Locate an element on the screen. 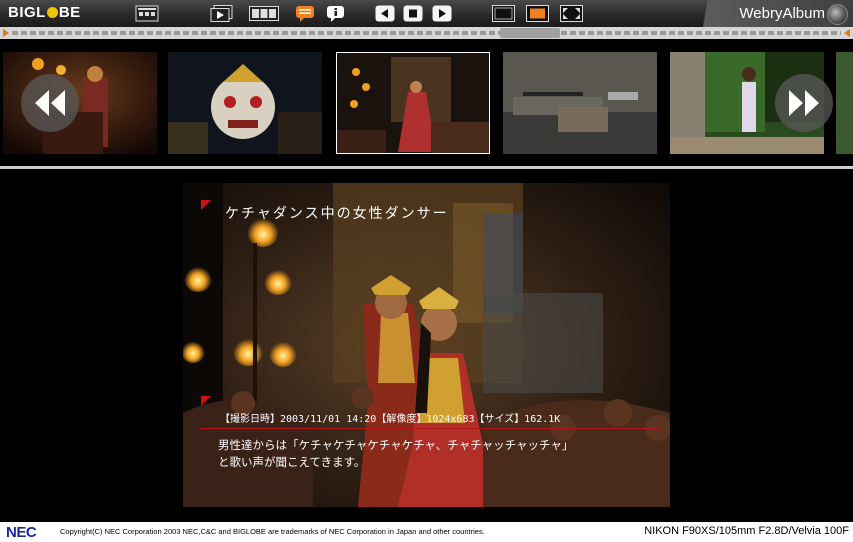  thumbnail-barong-mask-dancer is located at coordinates (245, 103).